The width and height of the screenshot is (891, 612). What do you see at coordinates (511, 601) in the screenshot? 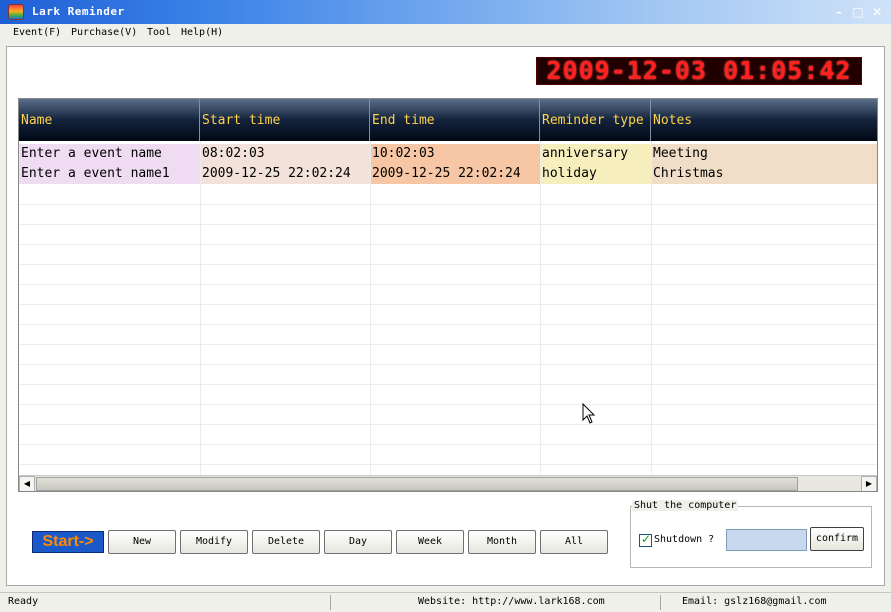
I see `status-website: Website: http://www.lark168.com` at bounding box center [511, 601].